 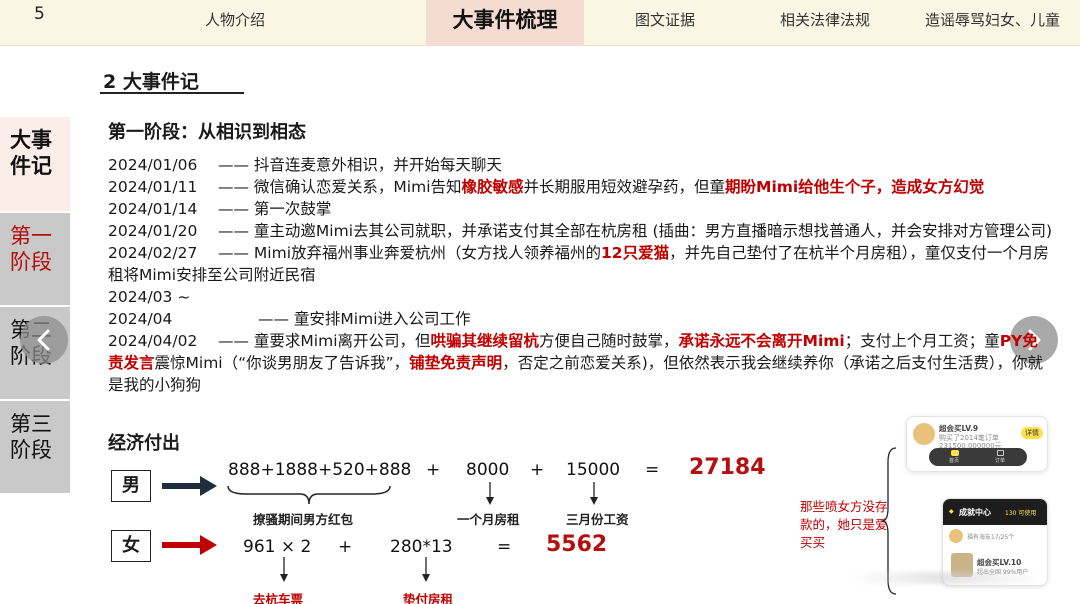 What do you see at coordinates (922, 341) in the screenshot?
I see `event-text: ；支付上个月工资；童` at bounding box center [922, 341].